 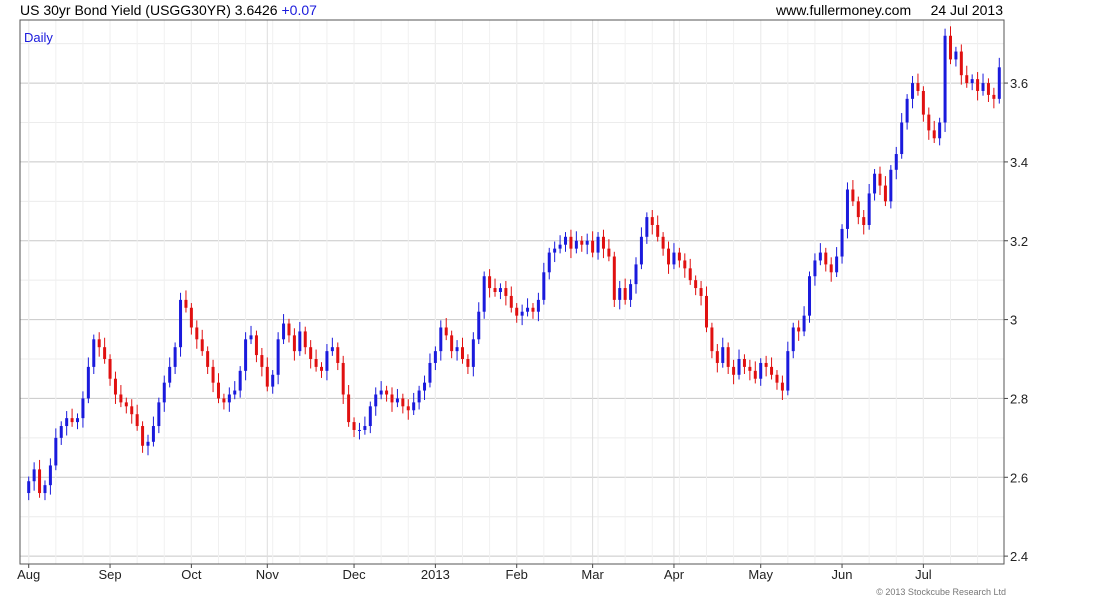 I want to click on y-tick-label: 3.6, so click(x=1019, y=83).